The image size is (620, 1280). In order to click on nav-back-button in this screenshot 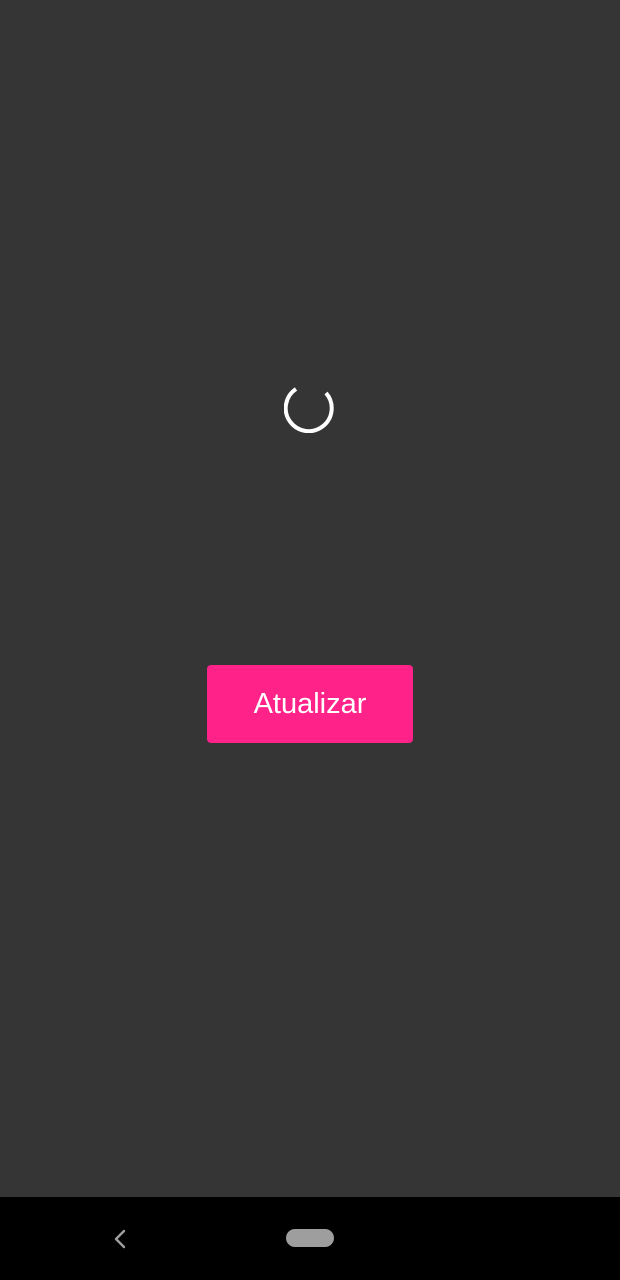, I will do `click(120, 1239)`.